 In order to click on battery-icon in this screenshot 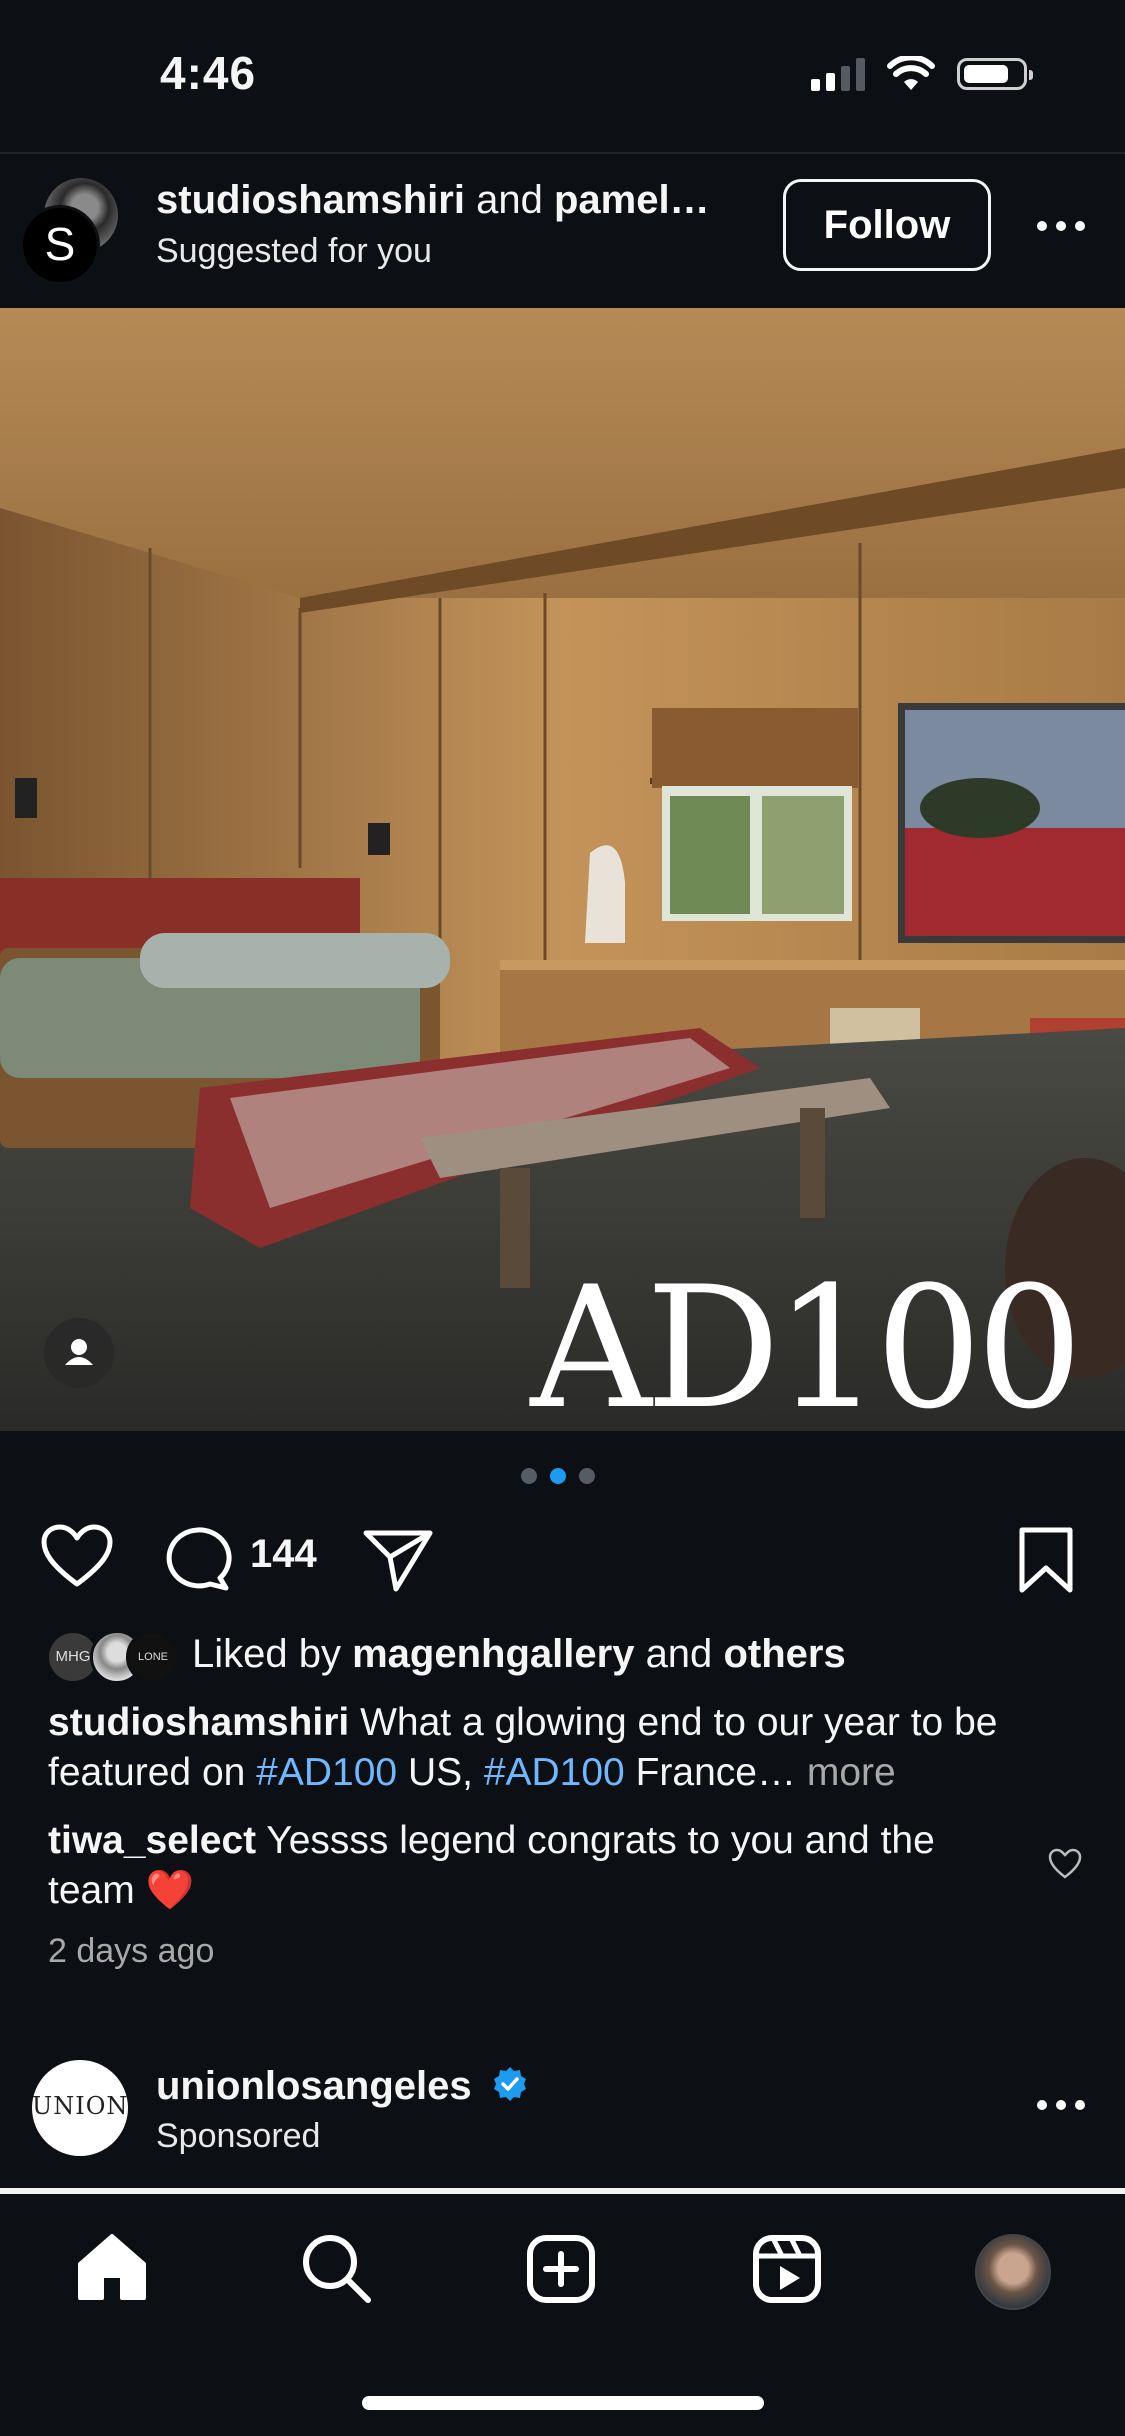, I will do `click(995, 74)`.